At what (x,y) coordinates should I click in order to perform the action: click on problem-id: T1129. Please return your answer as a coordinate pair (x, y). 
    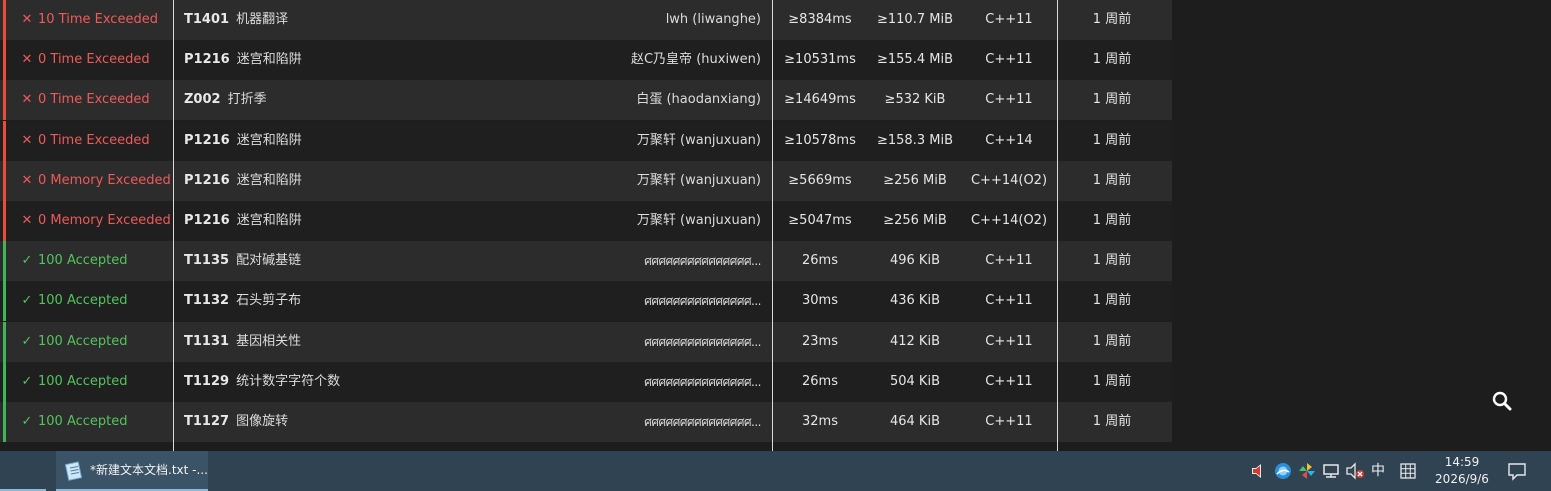
    Looking at the image, I should click on (207, 381).